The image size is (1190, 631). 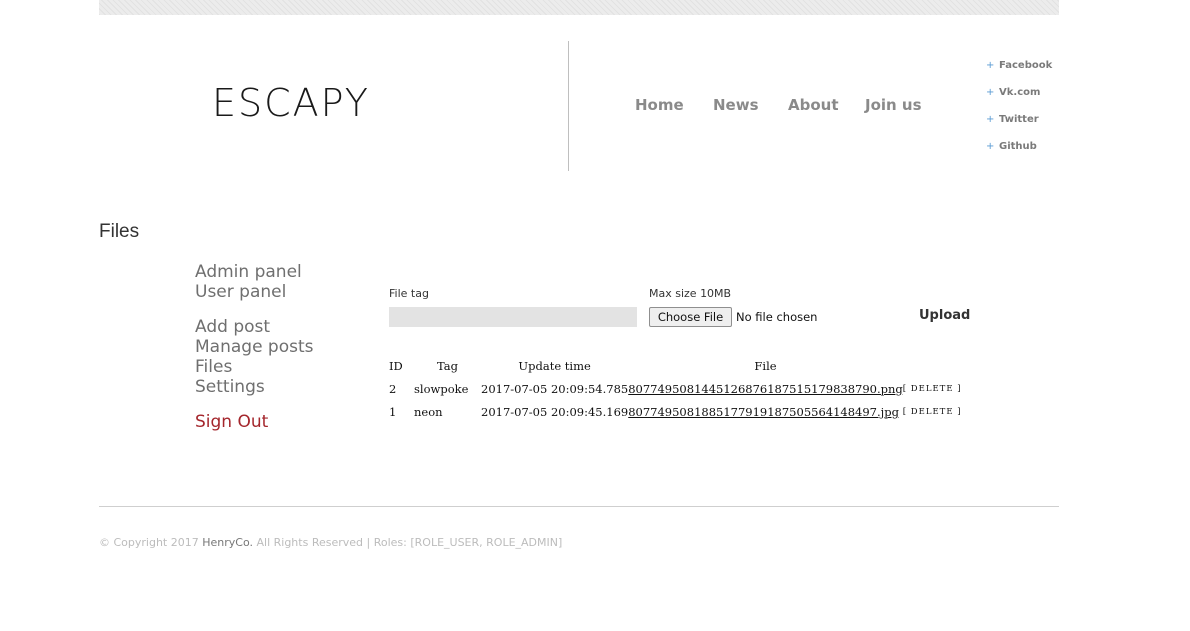 What do you see at coordinates (1019, 100) in the screenshot?
I see `social-vk: + Vk.com` at bounding box center [1019, 100].